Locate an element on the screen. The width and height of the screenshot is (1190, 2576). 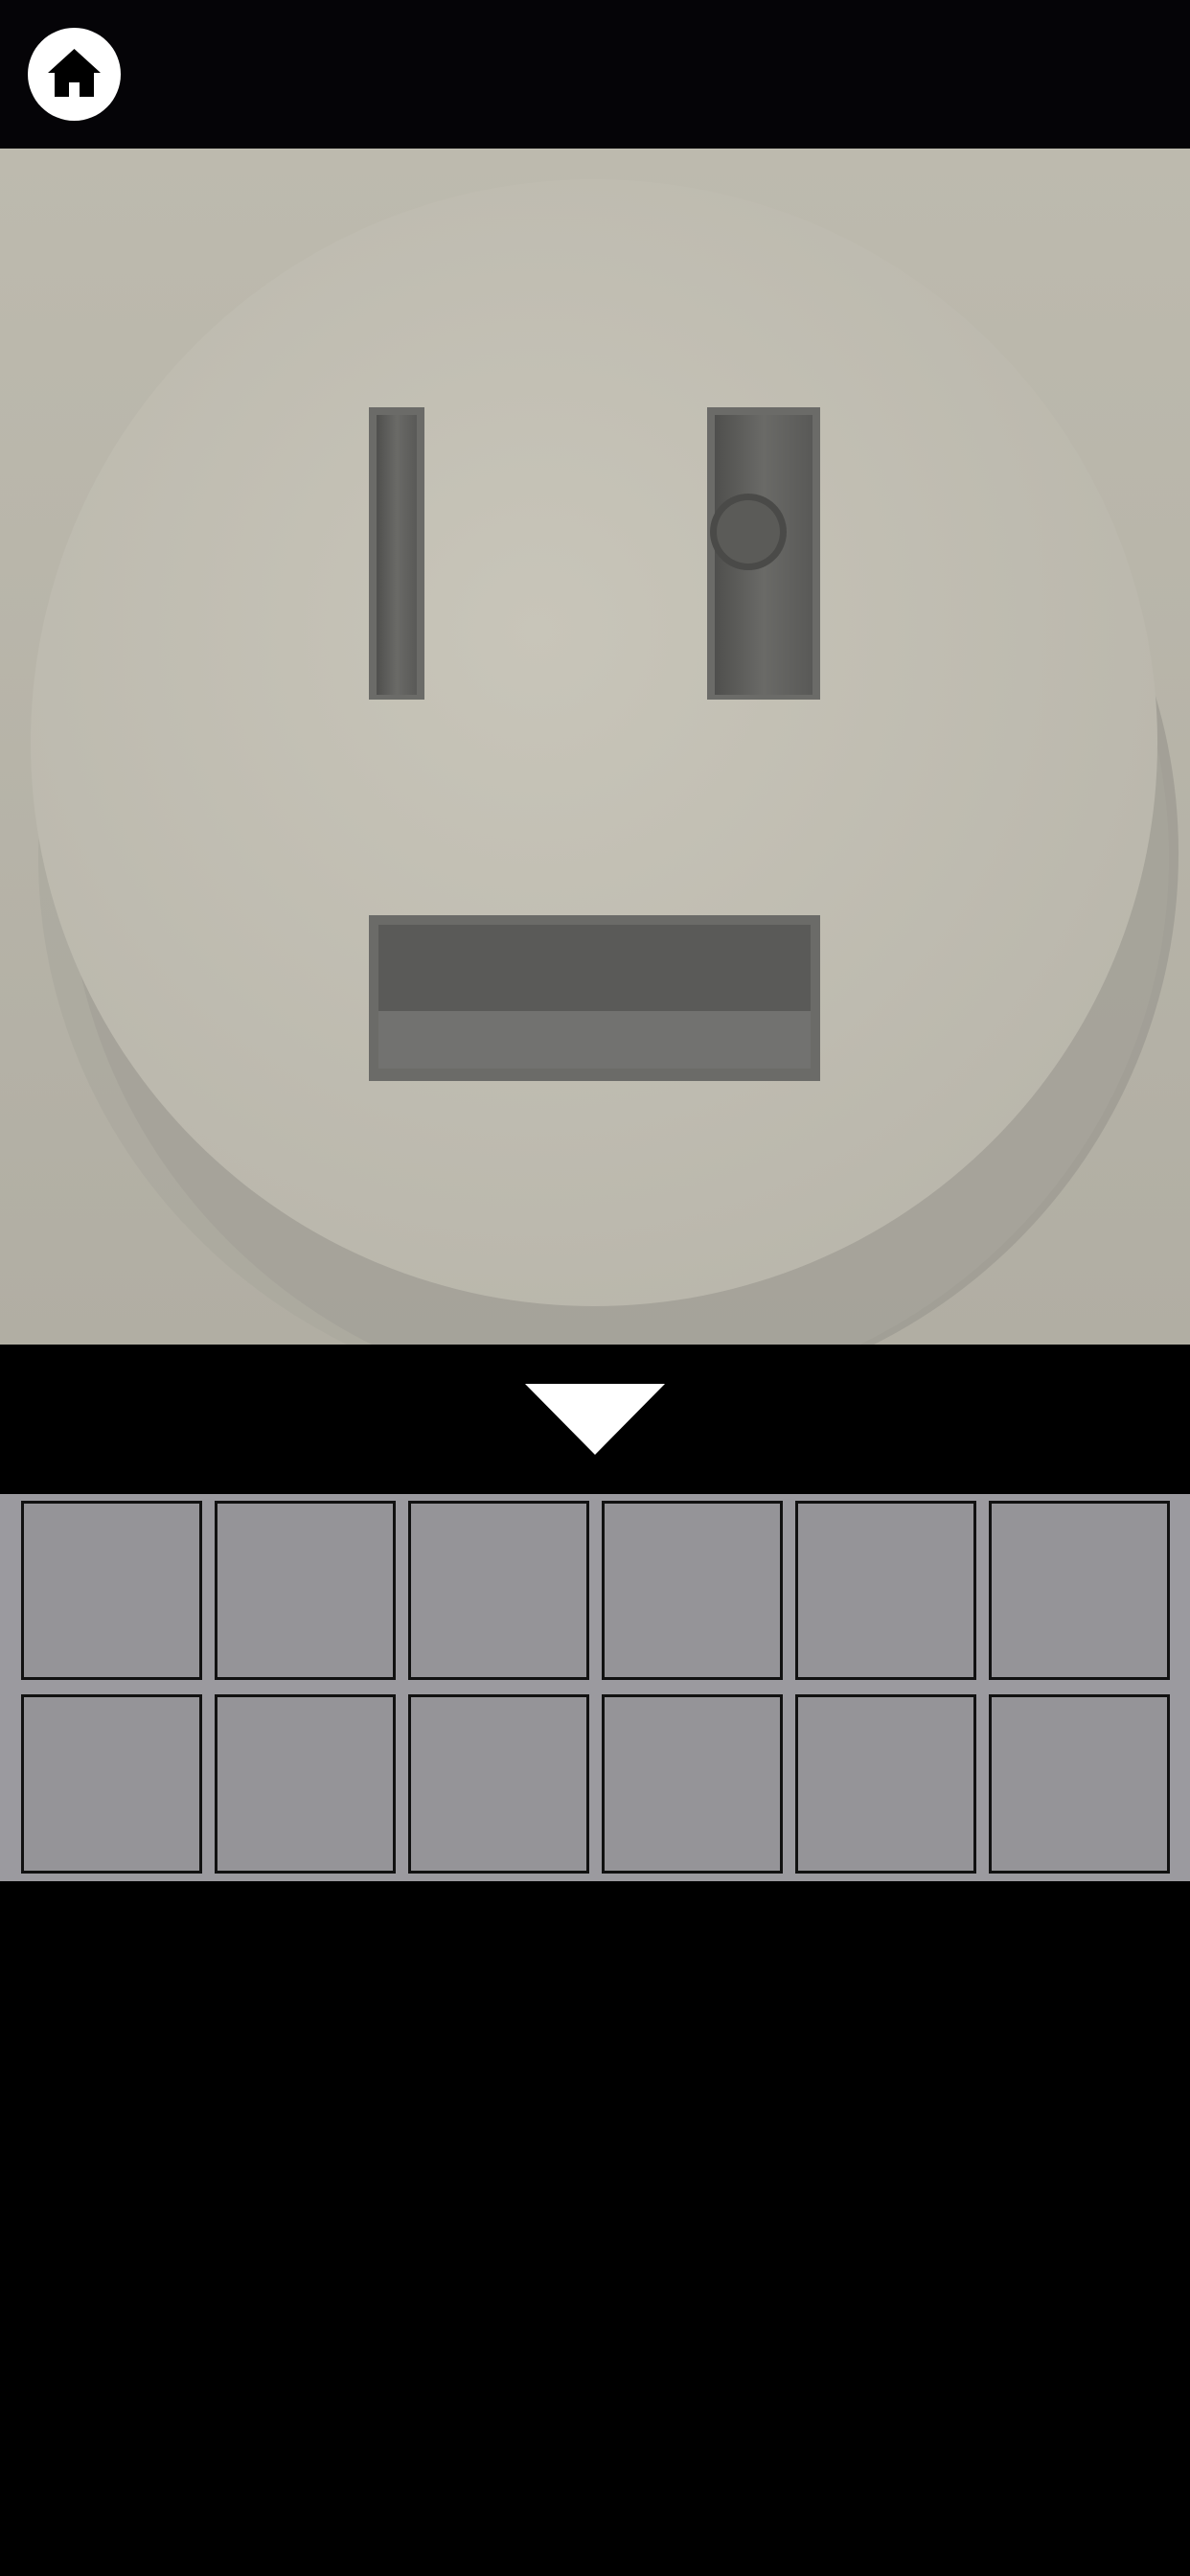
home-icon is located at coordinates (74, 73).